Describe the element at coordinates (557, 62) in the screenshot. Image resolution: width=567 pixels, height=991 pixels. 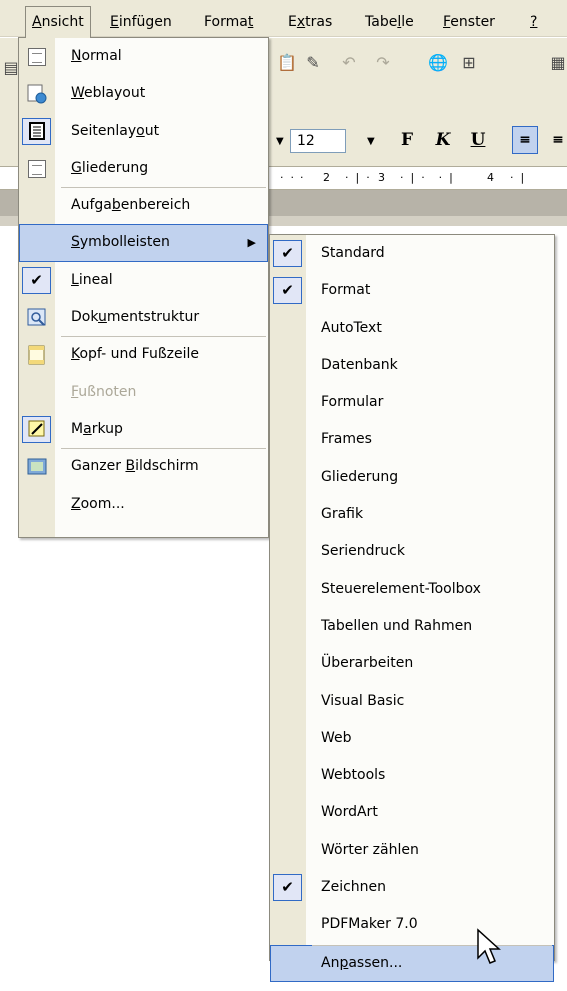
I see `insert-table-icon: ▦` at that location.